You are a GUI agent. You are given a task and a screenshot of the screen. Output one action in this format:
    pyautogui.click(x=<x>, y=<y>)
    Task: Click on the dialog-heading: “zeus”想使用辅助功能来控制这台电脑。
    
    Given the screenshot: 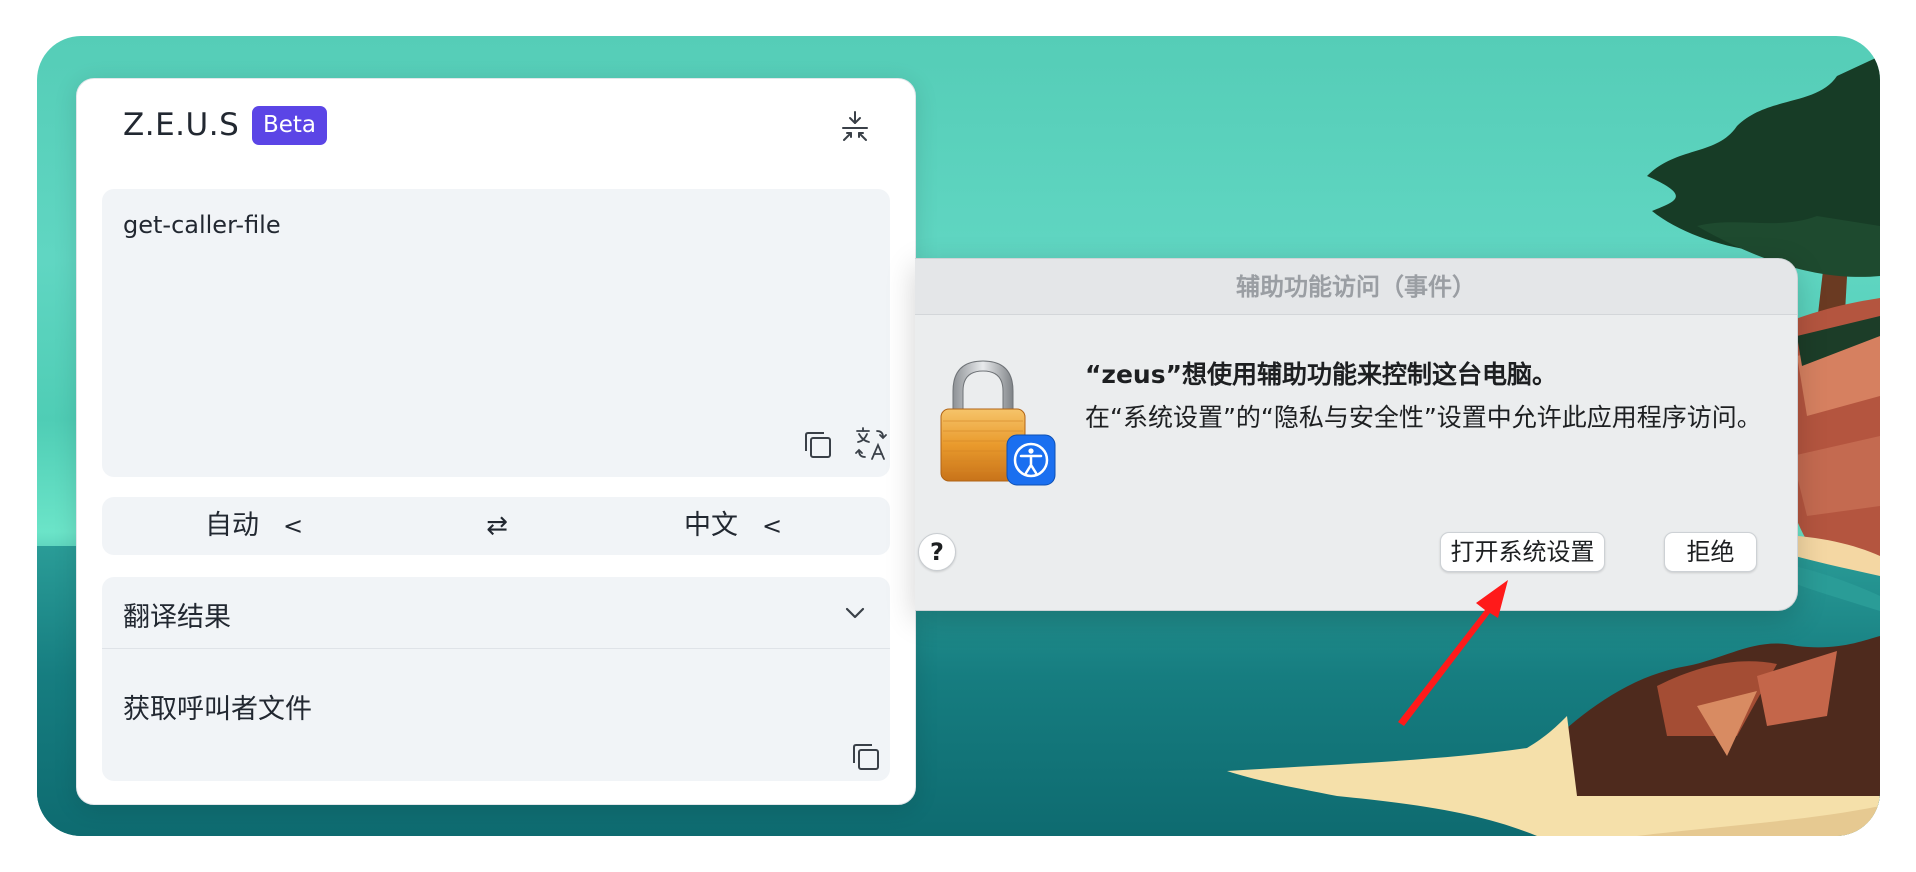 What is the action you would take?
    pyautogui.click(x=1321, y=374)
    